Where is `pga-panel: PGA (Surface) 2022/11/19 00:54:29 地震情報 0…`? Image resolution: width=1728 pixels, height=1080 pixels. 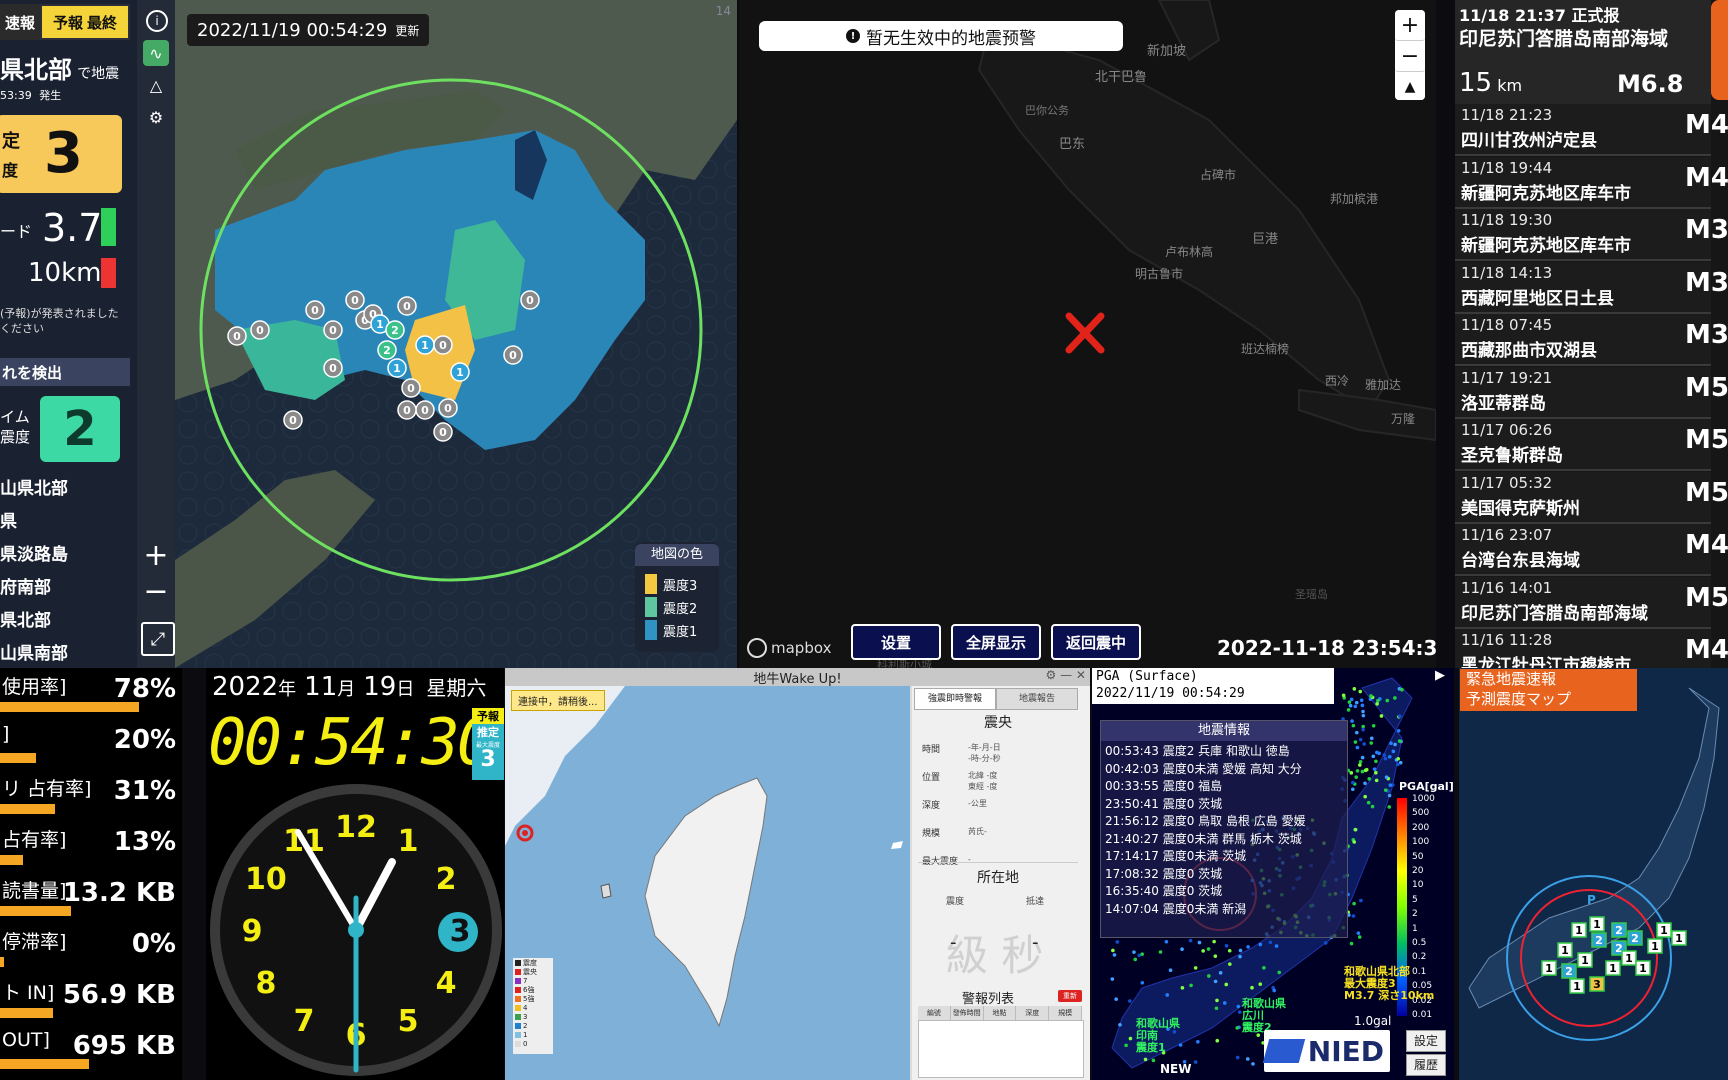
pga-panel: PGA (Surface) 2022/11/19 00:54:29 地震情報 0… is located at coordinates (1273, 874).